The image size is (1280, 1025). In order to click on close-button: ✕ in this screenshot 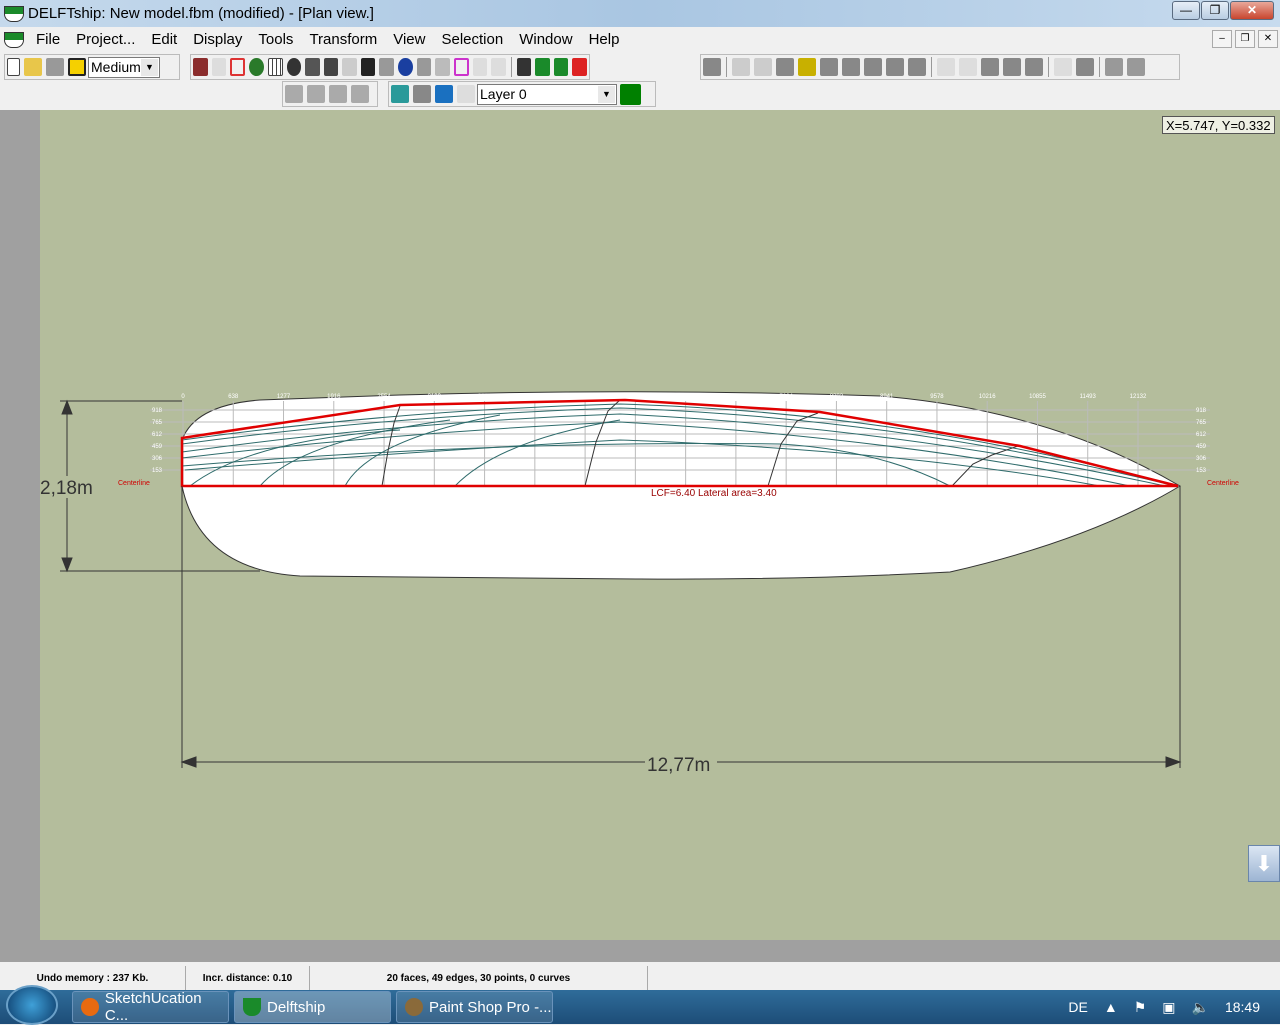, I will do `click(1252, 10)`.